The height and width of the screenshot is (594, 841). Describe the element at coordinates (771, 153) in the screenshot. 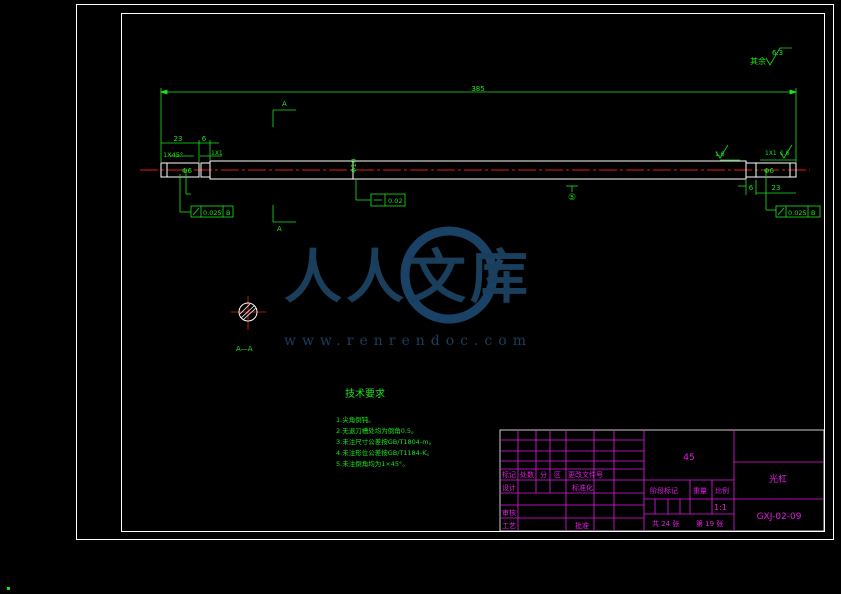

I see `right-step-text: 1X1` at that location.